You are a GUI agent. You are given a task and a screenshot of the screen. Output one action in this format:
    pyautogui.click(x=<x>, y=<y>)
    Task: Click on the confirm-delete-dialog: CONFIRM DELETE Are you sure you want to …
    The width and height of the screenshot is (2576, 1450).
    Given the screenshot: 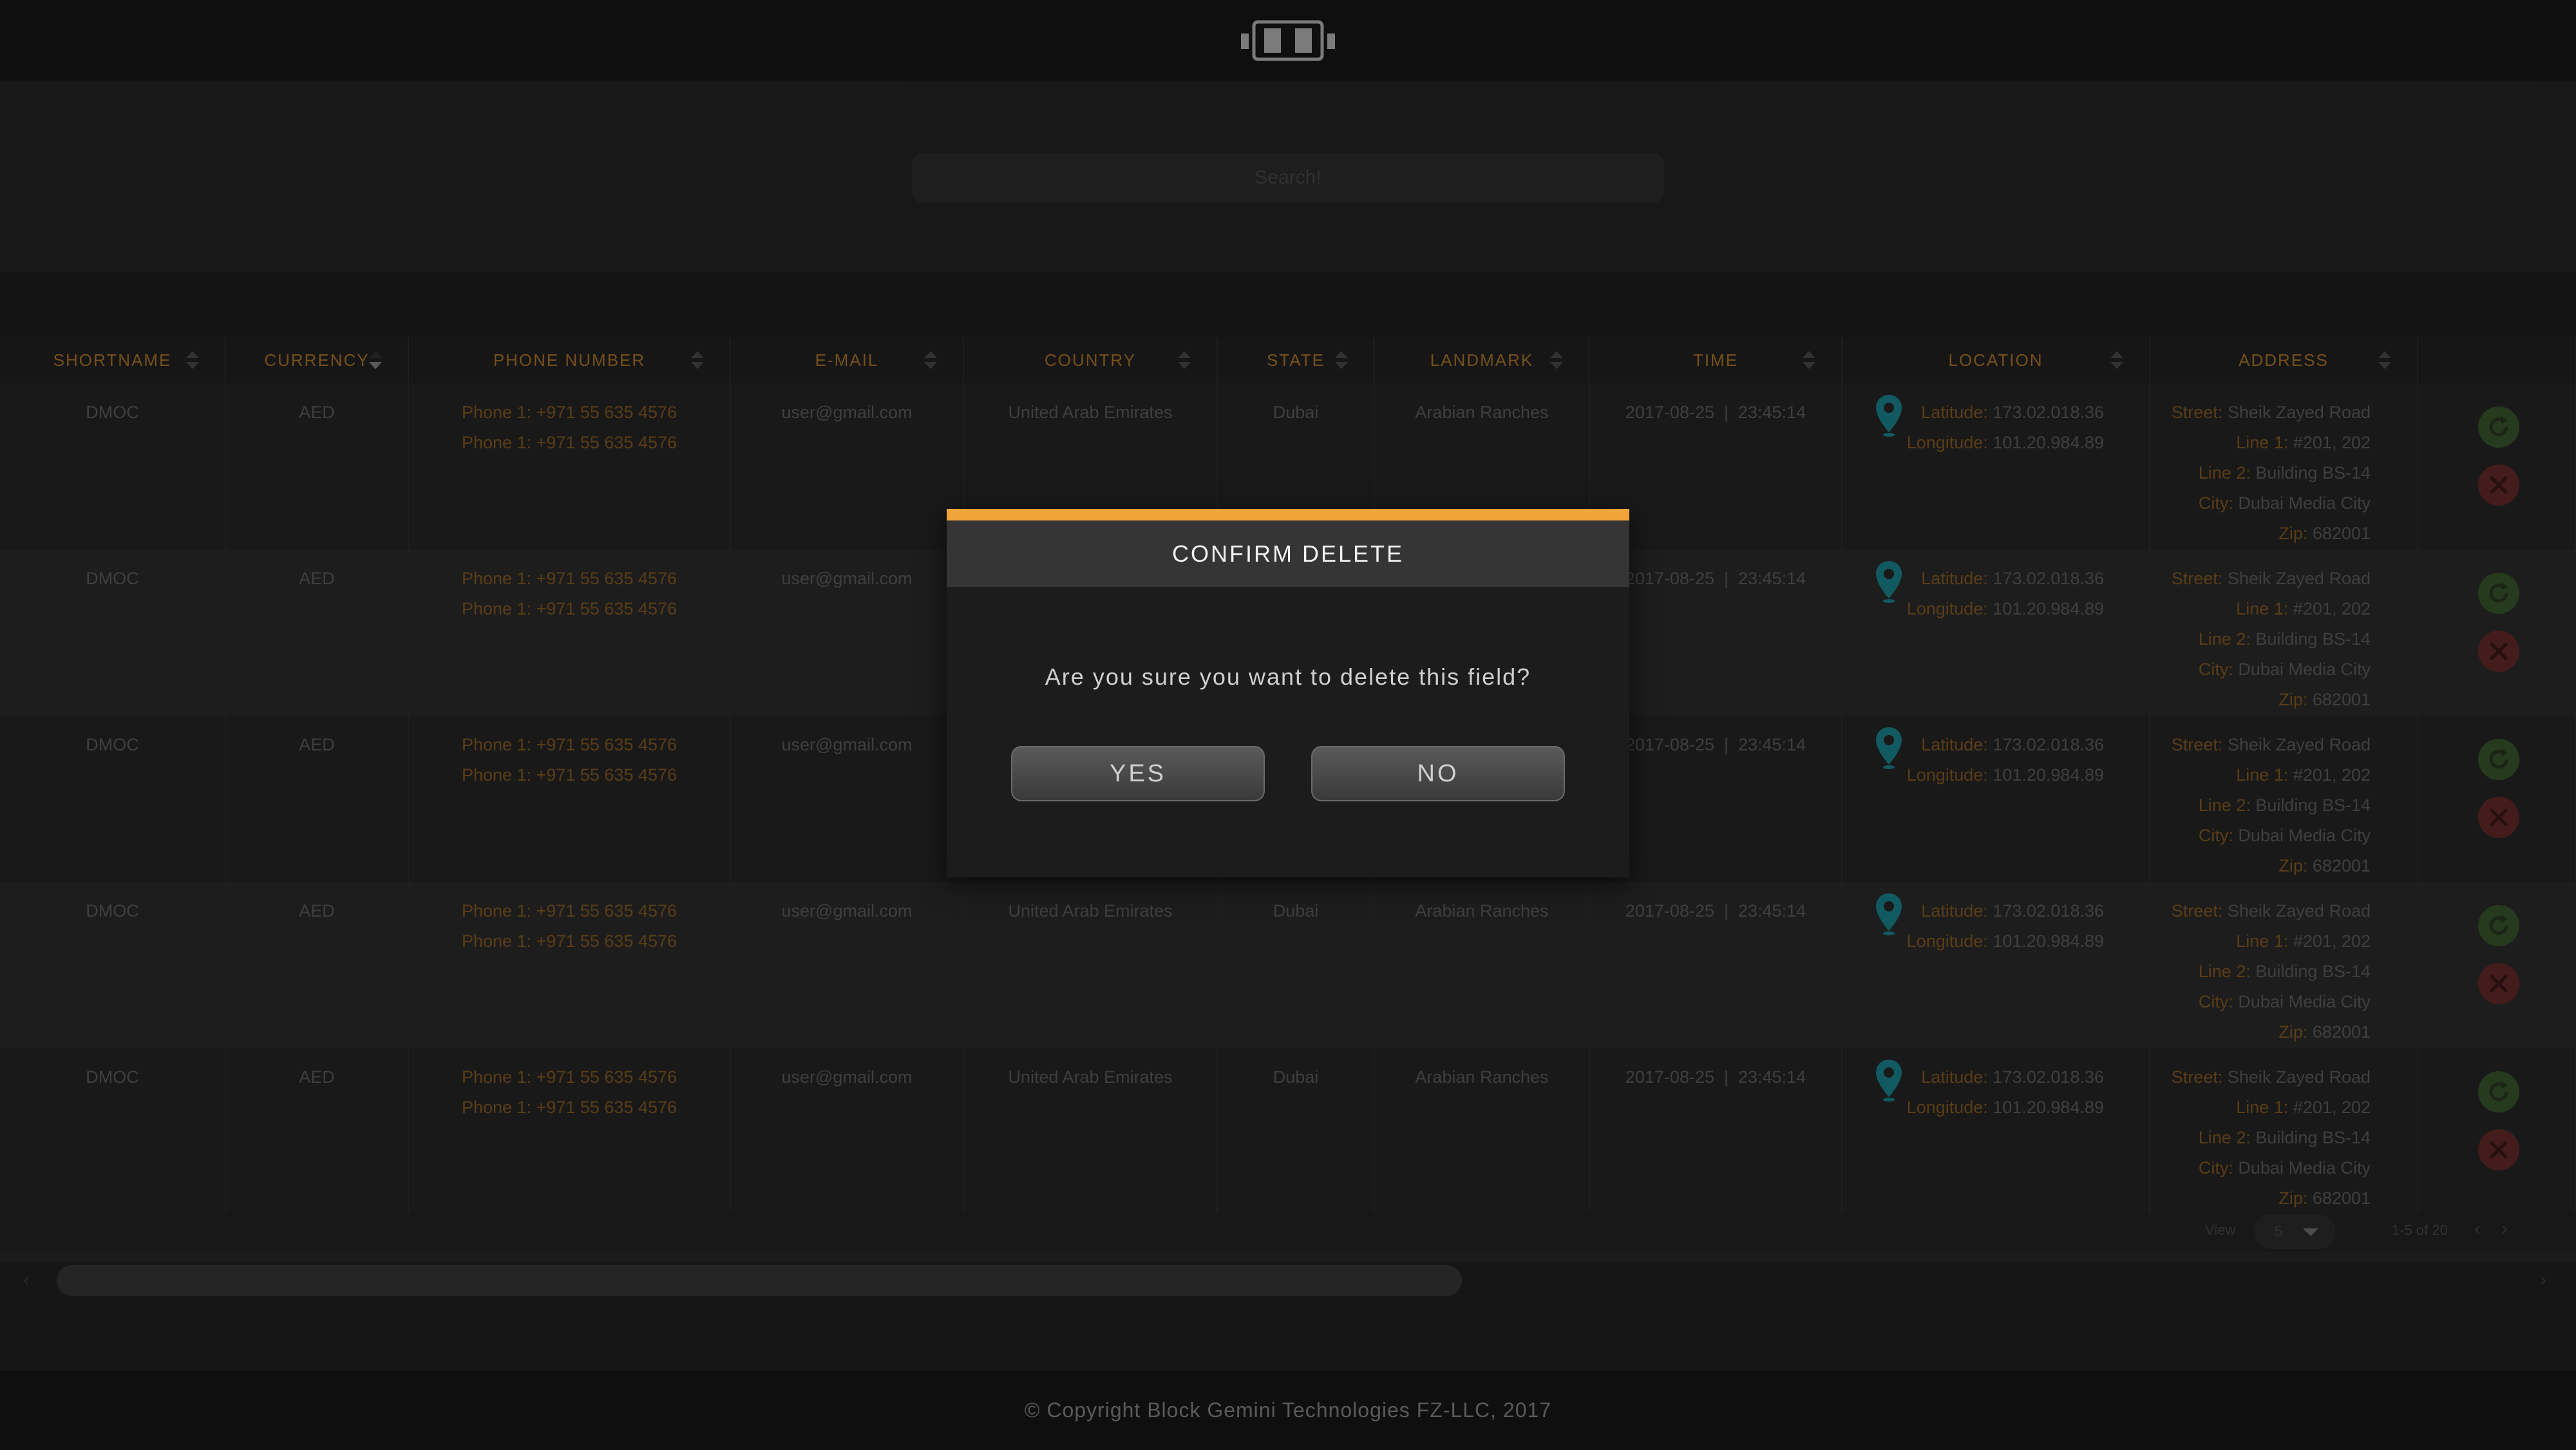 What is the action you would take?
    pyautogui.click(x=1288, y=693)
    